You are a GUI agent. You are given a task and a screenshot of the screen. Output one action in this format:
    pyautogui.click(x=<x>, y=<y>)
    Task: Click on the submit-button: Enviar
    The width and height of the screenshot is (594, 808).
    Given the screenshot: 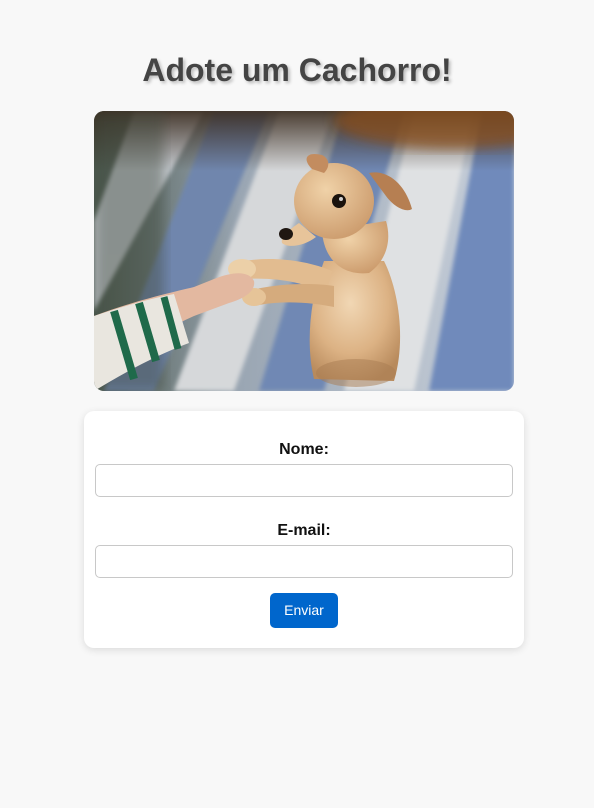 What is the action you would take?
    pyautogui.click(x=304, y=610)
    